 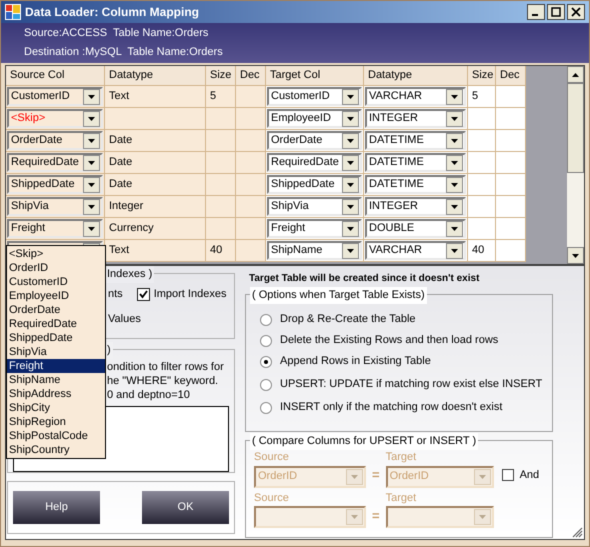 I want to click on column-header: Source Col, so click(x=55, y=76).